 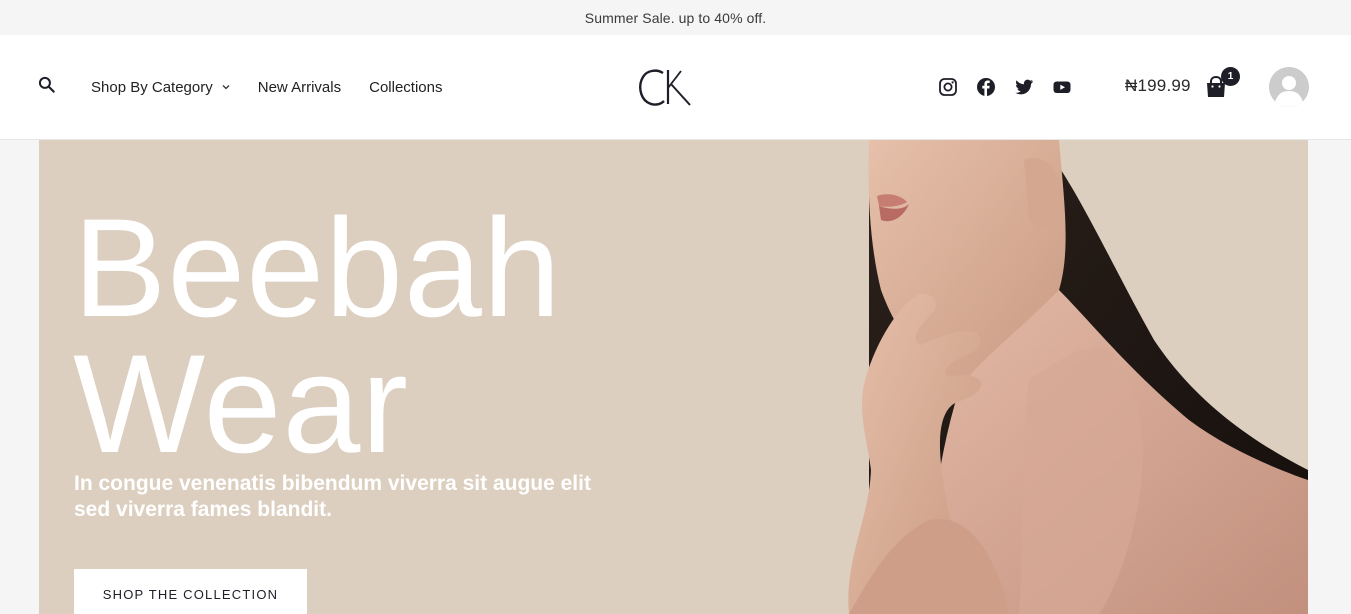 What do you see at coordinates (986, 87) in the screenshot?
I see `facebook-icon` at bounding box center [986, 87].